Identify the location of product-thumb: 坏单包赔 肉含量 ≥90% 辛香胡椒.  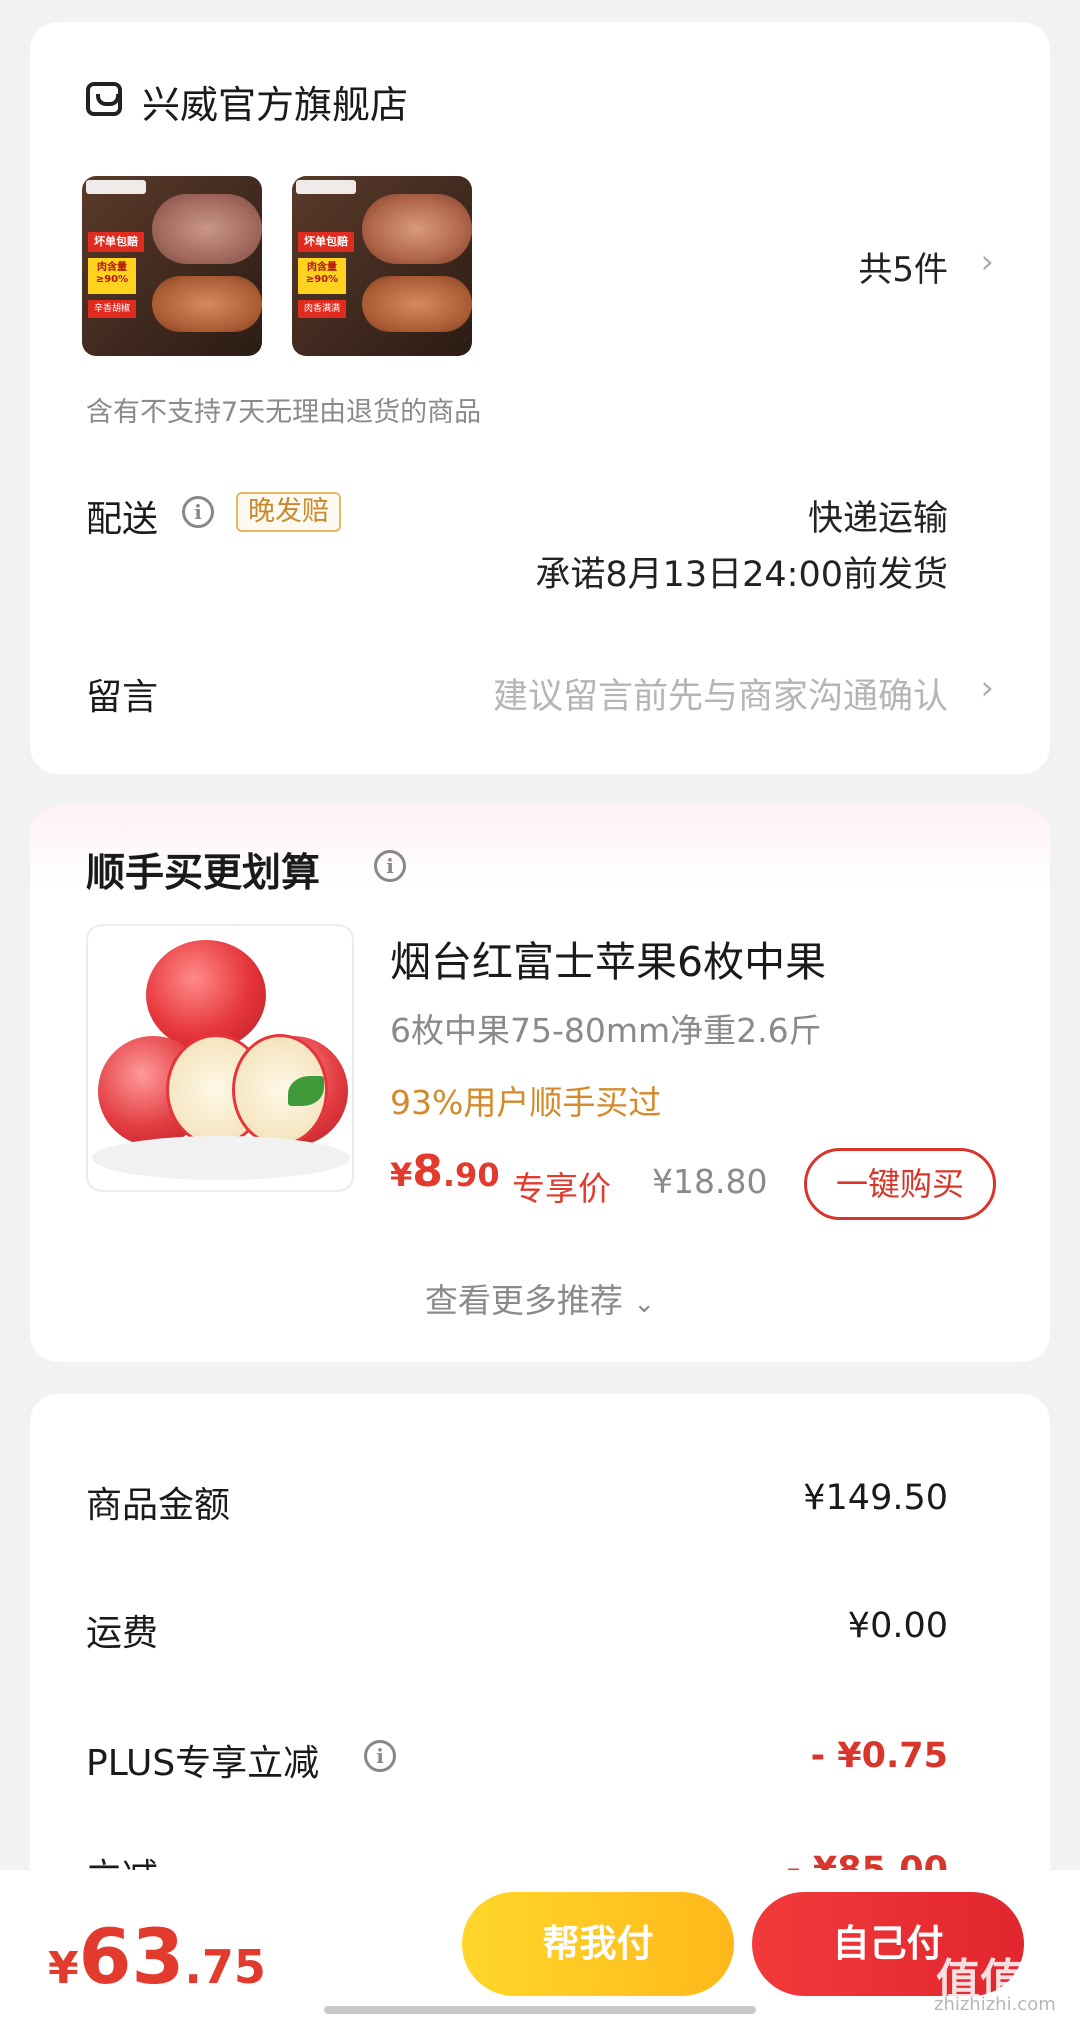
(172, 266).